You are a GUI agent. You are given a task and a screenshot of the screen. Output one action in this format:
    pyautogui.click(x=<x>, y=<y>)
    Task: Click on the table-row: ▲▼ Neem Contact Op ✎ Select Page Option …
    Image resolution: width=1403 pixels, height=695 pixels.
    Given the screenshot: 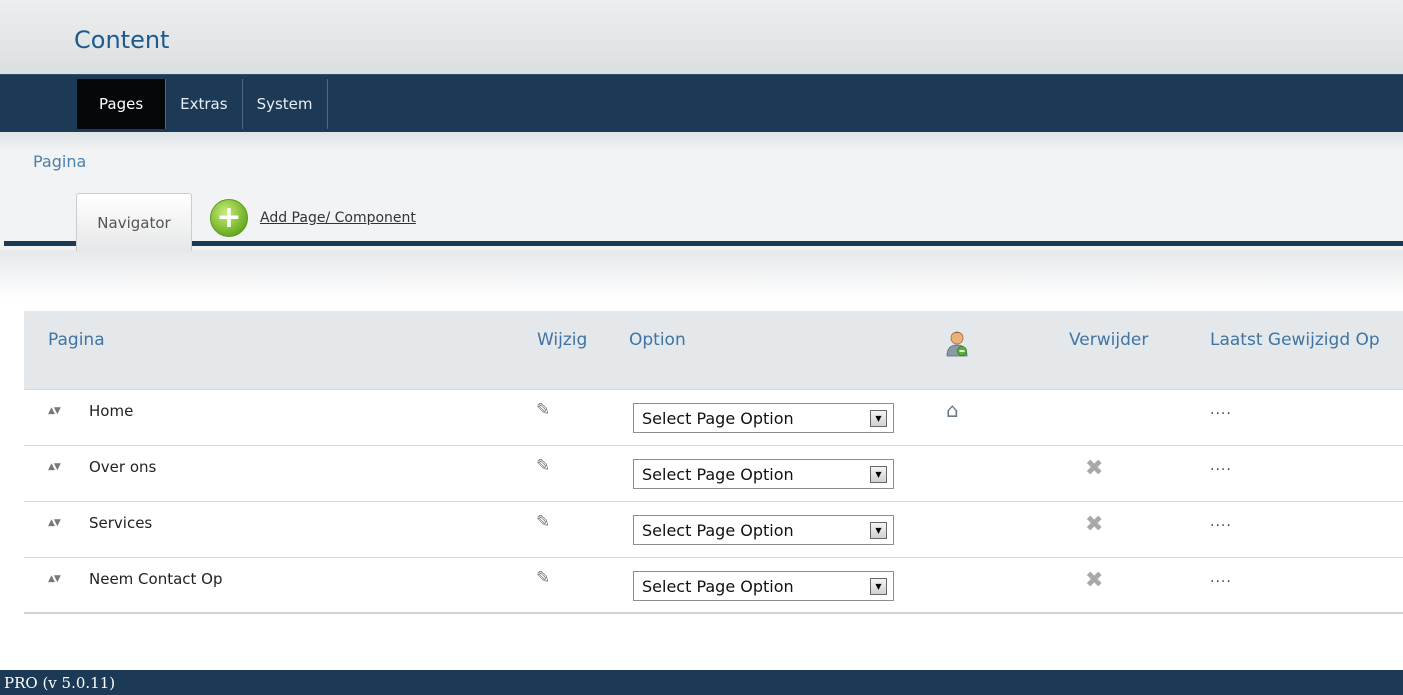 What is the action you would take?
    pyautogui.click(x=713, y=586)
    